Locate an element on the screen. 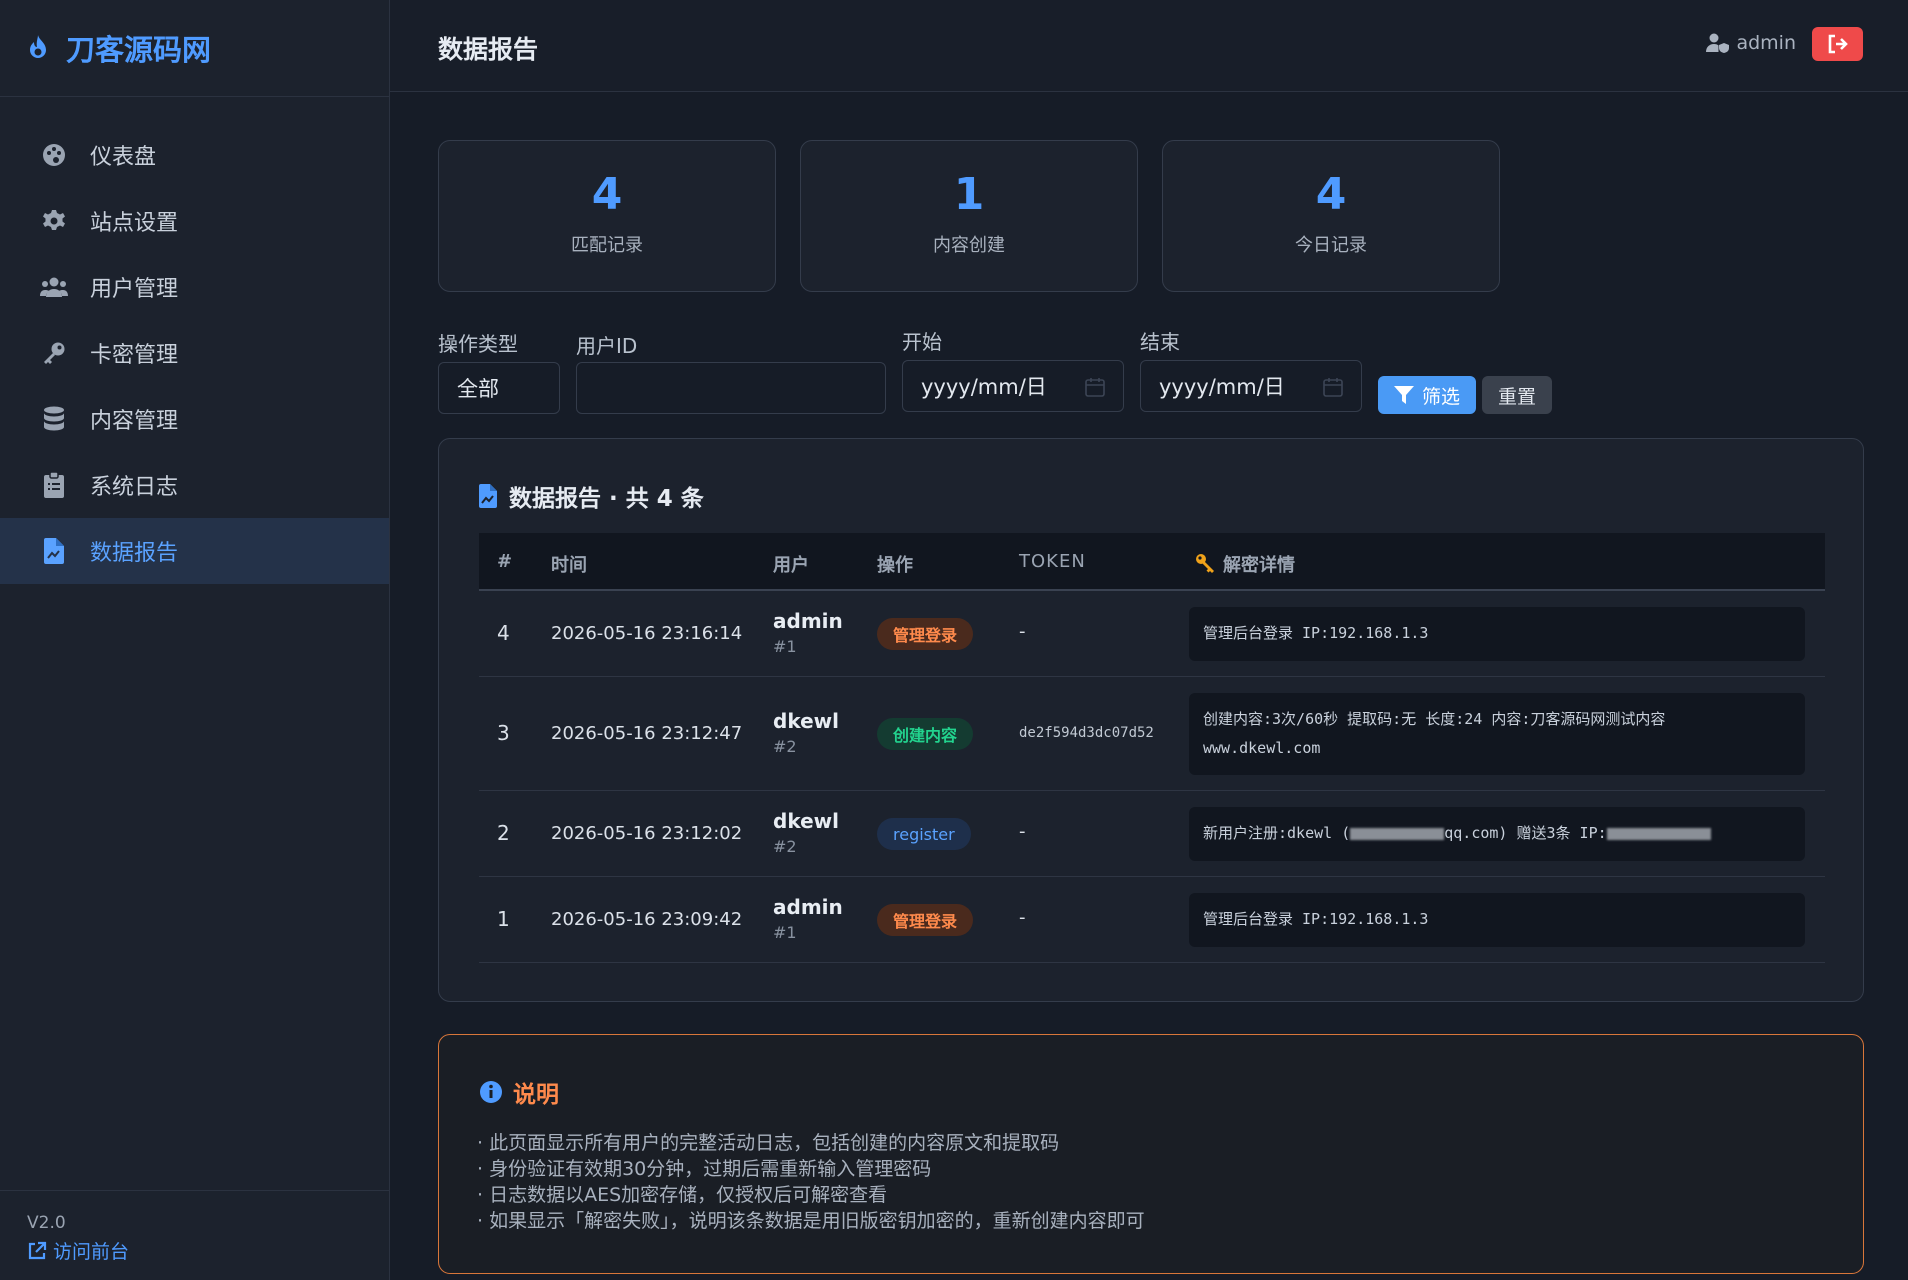  column-header: 时间 is located at coordinates (569, 565).